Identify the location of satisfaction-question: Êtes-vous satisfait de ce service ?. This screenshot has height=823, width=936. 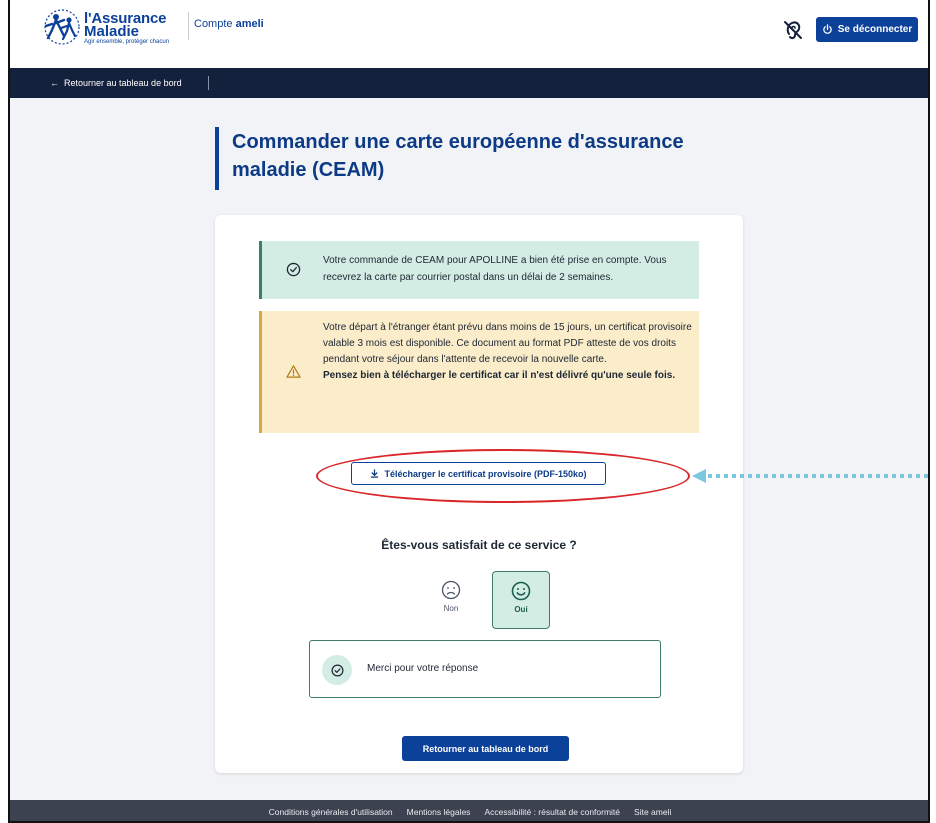
(479, 545).